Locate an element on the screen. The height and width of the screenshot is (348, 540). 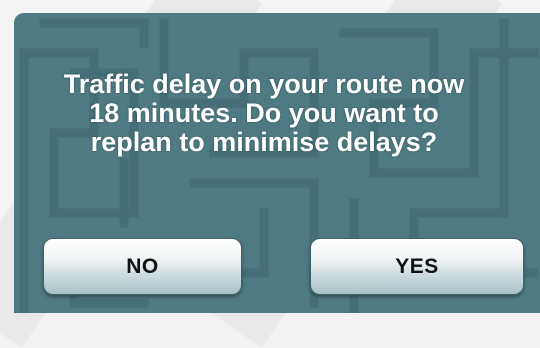
no-button-label: NO is located at coordinates (142, 266).